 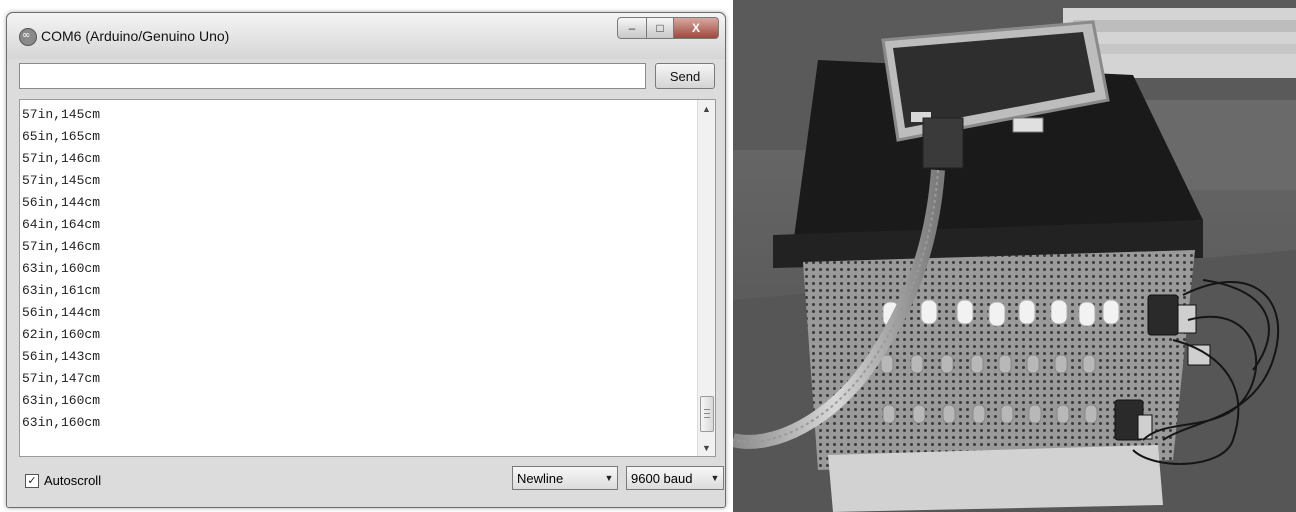 I want to click on baud-rate-select: 9600 baud ▼, so click(x=675, y=478).